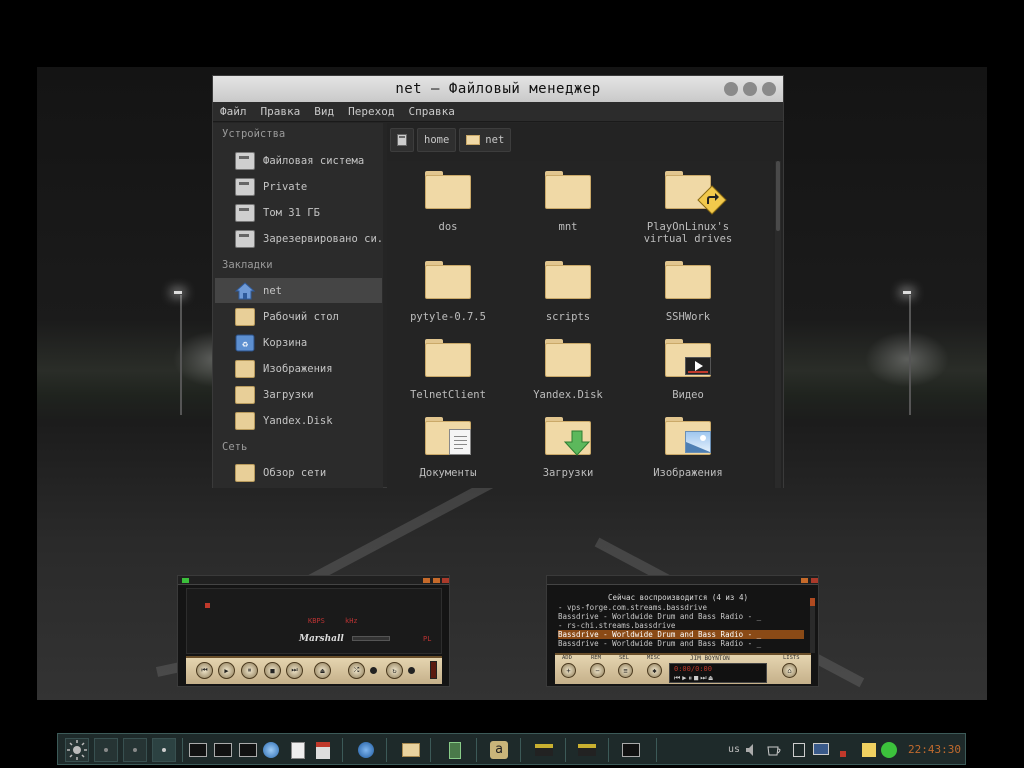 This screenshot has width=1024, height=768. What do you see at coordinates (298, 186) in the screenshot?
I see `sidebar-item-private: Private` at bounding box center [298, 186].